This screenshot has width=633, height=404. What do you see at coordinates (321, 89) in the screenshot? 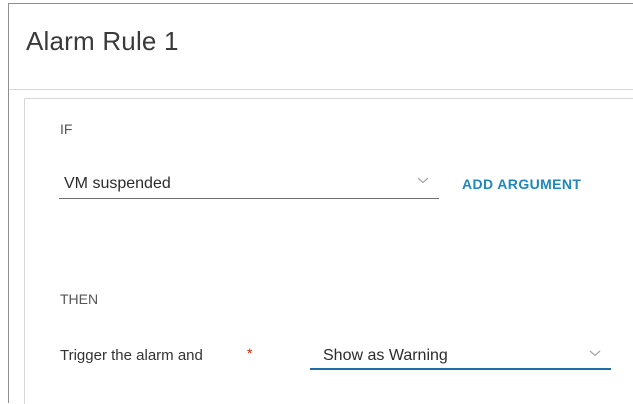
I see `title-divider` at bounding box center [321, 89].